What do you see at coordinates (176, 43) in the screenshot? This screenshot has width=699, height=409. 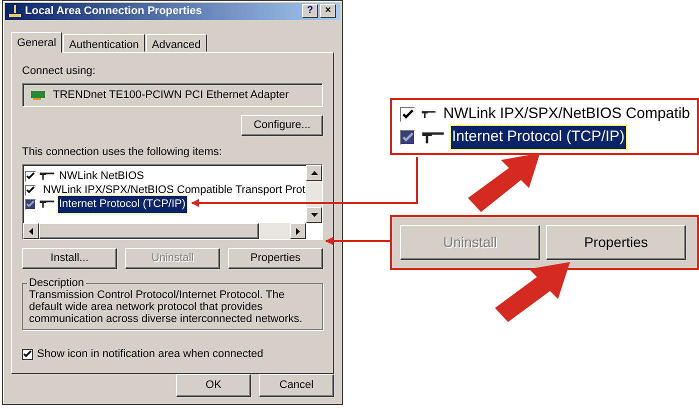 I see `tab: Advanced` at bounding box center [176, 43].